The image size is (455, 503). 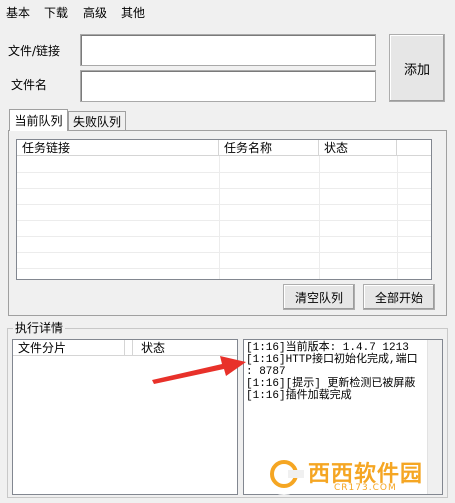 I want to click on log-line: : 8787, so click(x=266, y=372).